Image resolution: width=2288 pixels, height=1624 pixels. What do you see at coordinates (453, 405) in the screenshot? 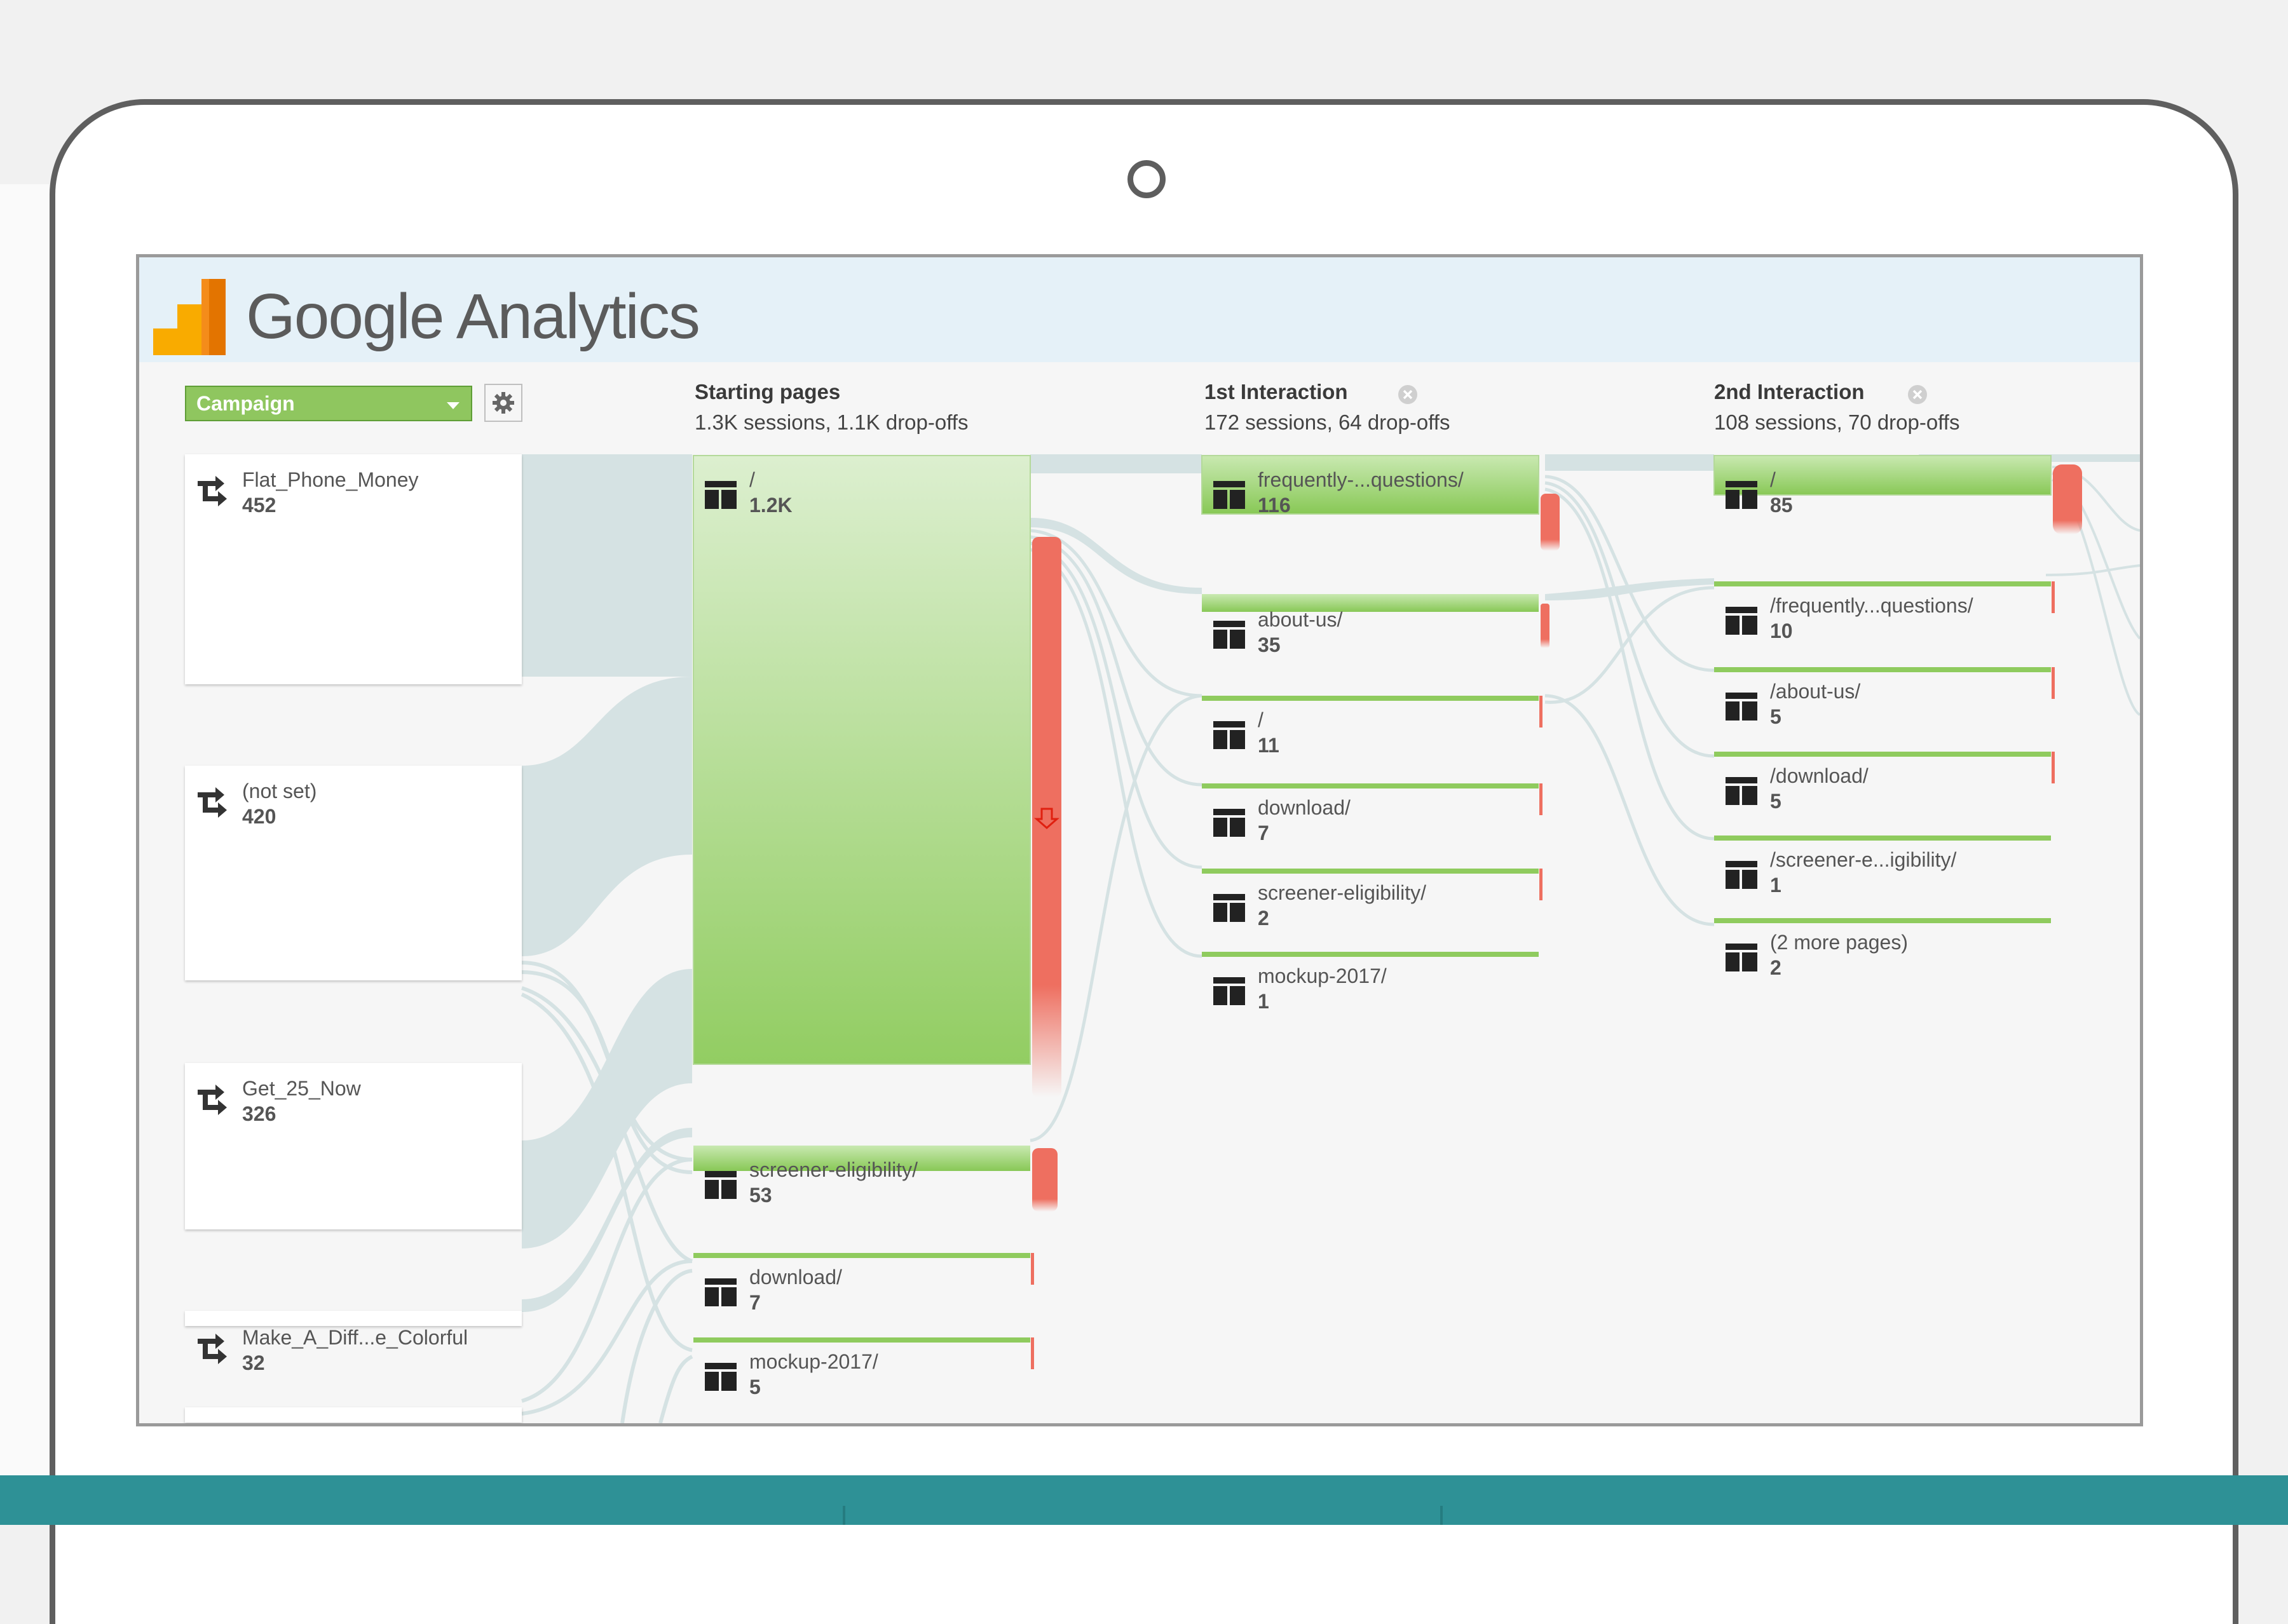
I see `chevron-down-icon` at bounding box center [453, 405].